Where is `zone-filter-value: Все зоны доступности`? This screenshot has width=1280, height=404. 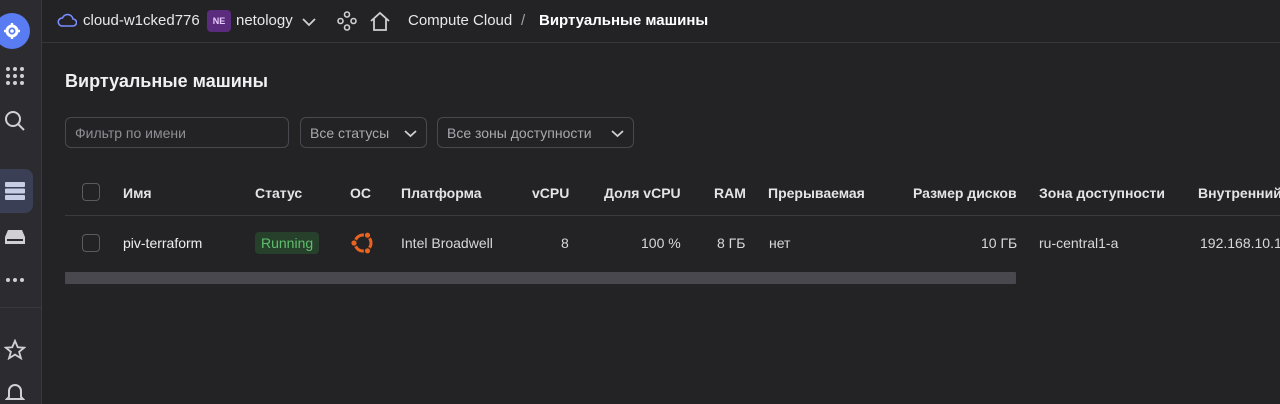
zone-filter-value: Все зоны доступности is located at coordinates (519, 132).